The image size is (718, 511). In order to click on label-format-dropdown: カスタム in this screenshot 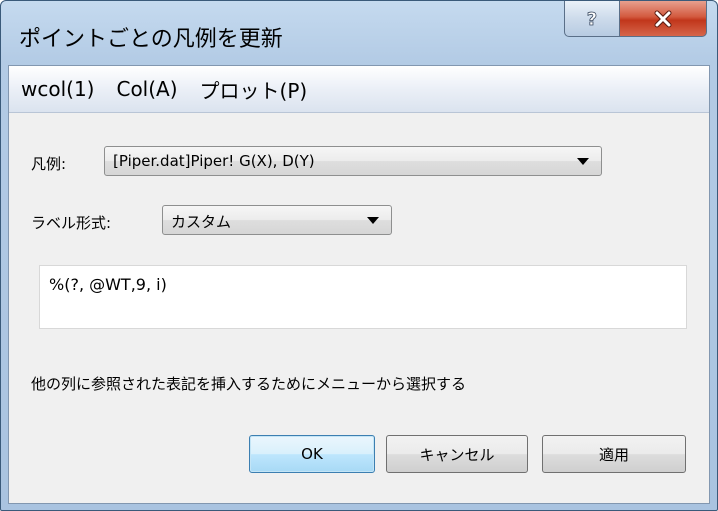, I will do `click(277, 220)`.